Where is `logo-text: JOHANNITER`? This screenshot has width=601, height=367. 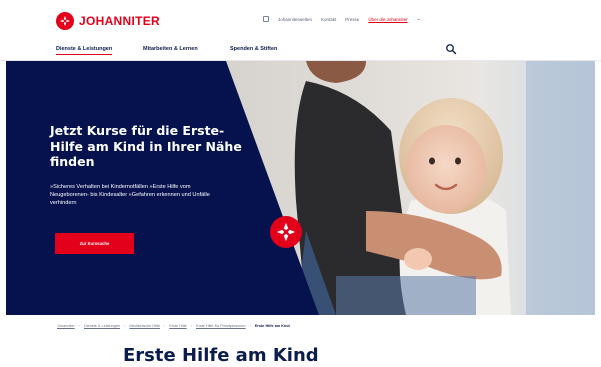
logo-text: JOHANNITER is located at coordinates (120, 21).